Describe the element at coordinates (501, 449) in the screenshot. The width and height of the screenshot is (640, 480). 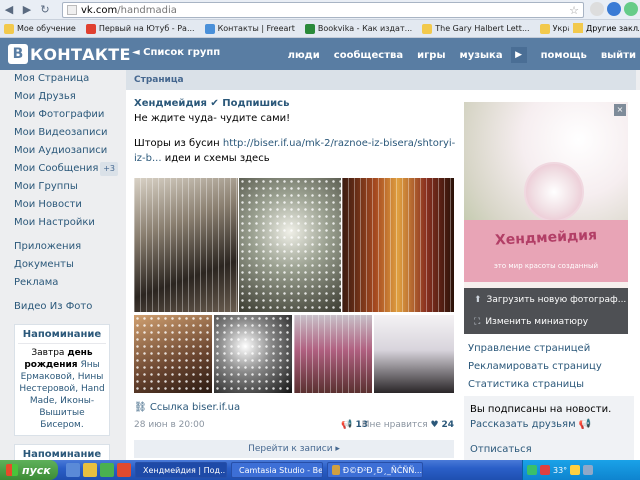
I see `unsubscribe-link: Отписаться` at that location.